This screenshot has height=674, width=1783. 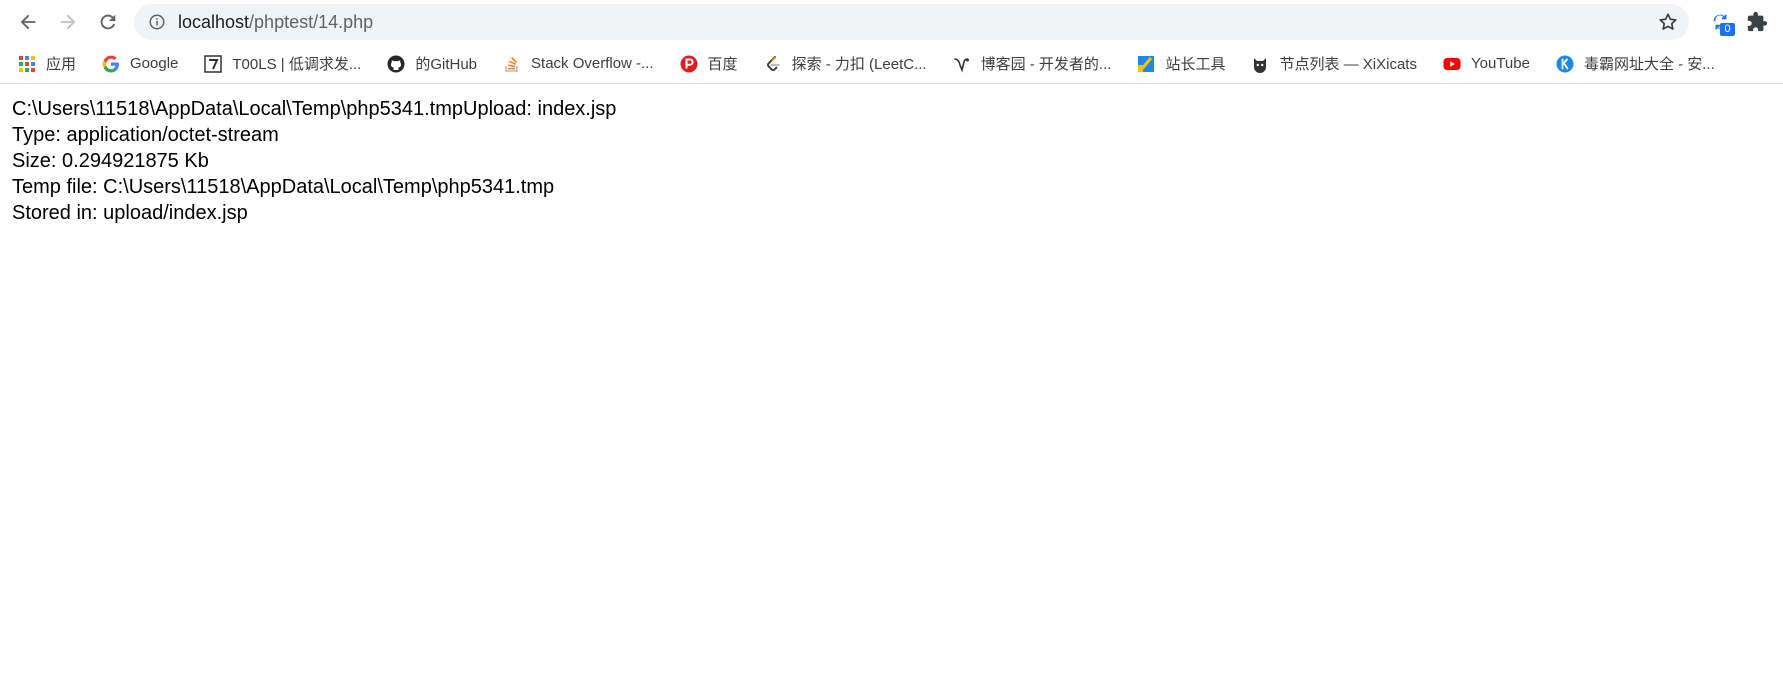 I want to click on bookmark-label: 节点列表 — XiXicats, so click(x=1348, y=64).